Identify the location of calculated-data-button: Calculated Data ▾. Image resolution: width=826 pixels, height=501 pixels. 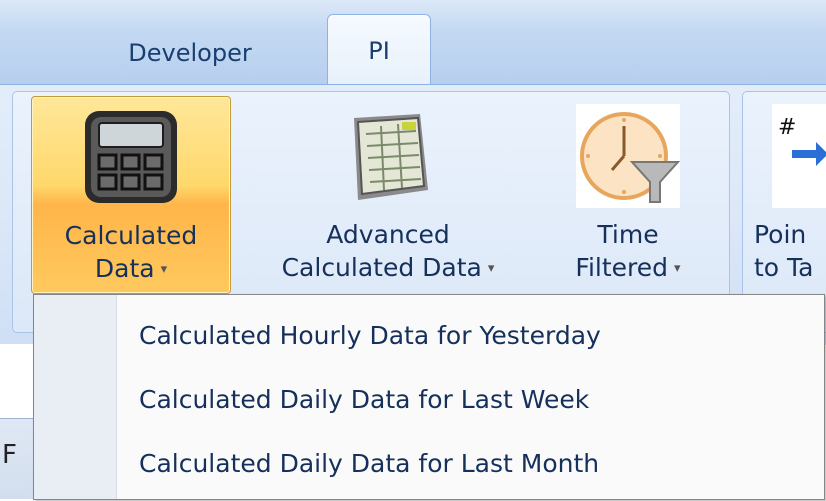
(131, 195).